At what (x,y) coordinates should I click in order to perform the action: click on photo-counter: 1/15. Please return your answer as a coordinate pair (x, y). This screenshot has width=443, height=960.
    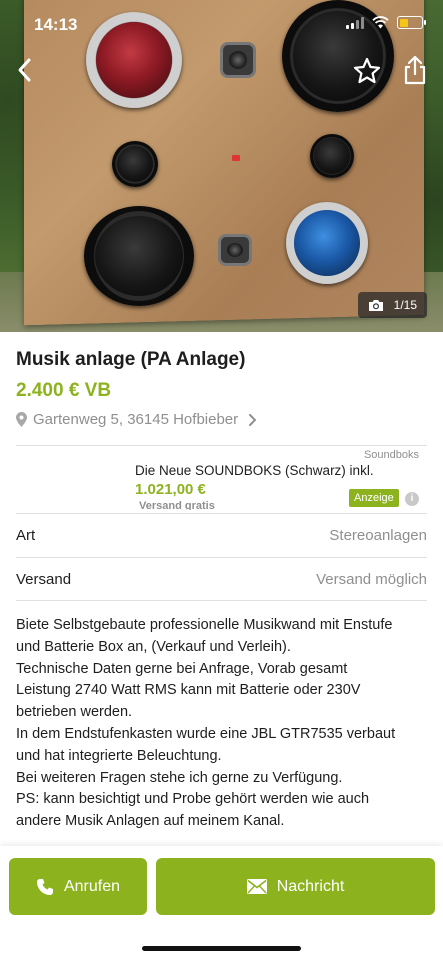
    Looking at the image, I should click on (392, 305).